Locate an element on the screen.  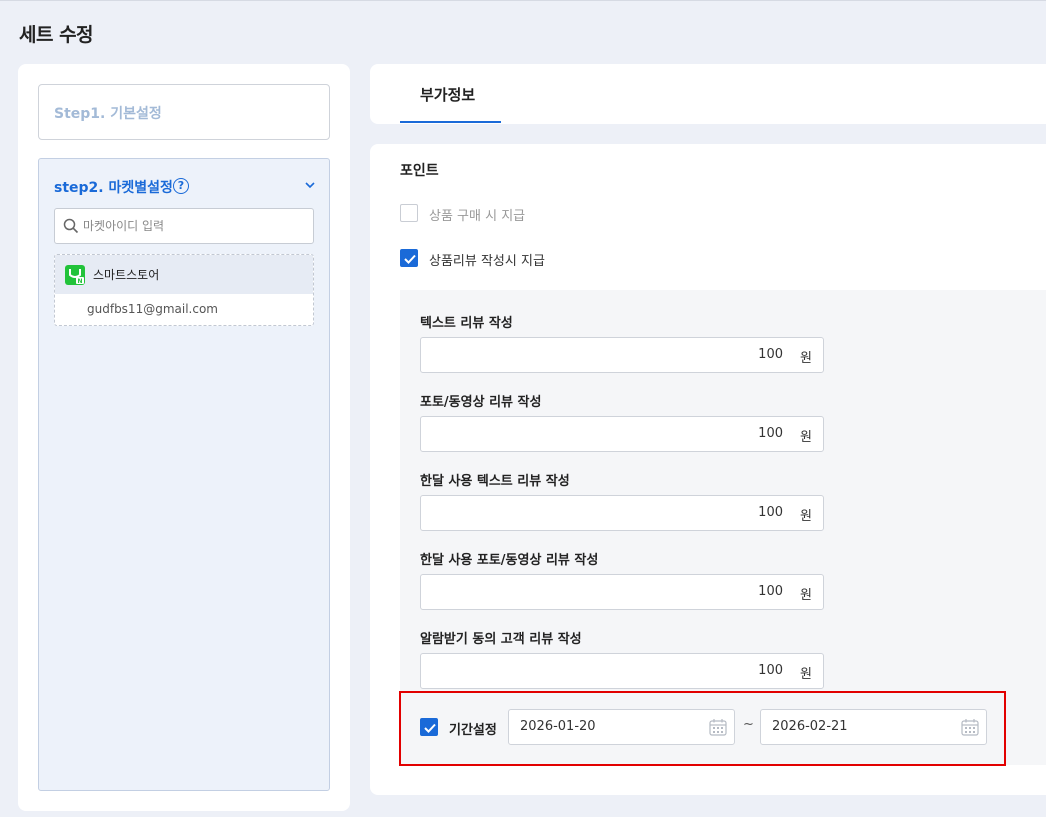
check-icon is located at coordinates (410, 259).